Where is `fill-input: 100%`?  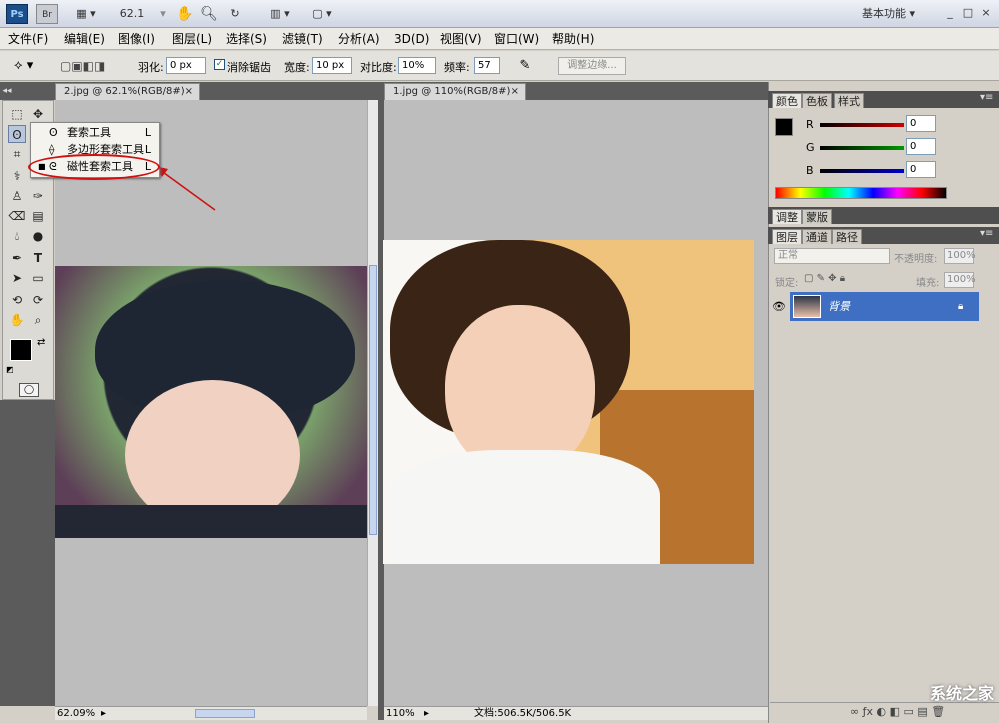
fill-input: 100% is located at coordinates (960, 280).